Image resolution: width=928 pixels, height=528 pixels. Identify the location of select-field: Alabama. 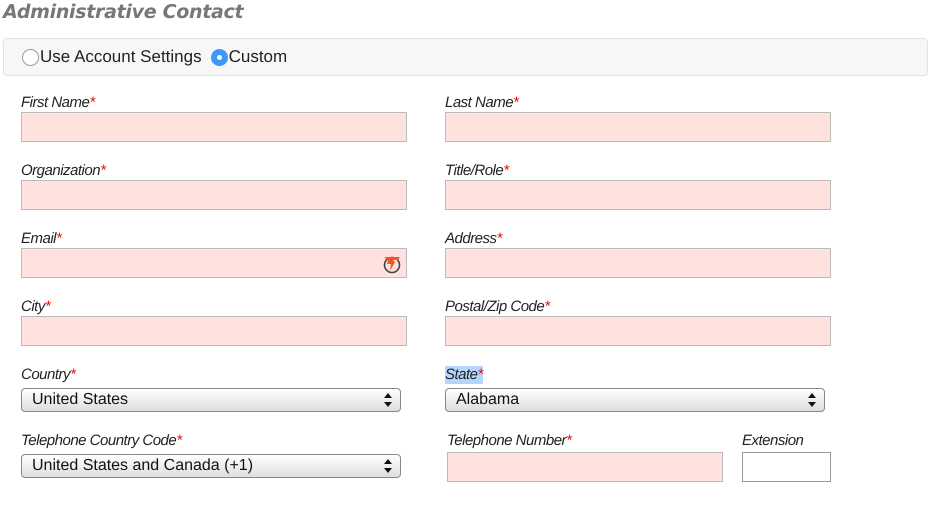
(635, 400).